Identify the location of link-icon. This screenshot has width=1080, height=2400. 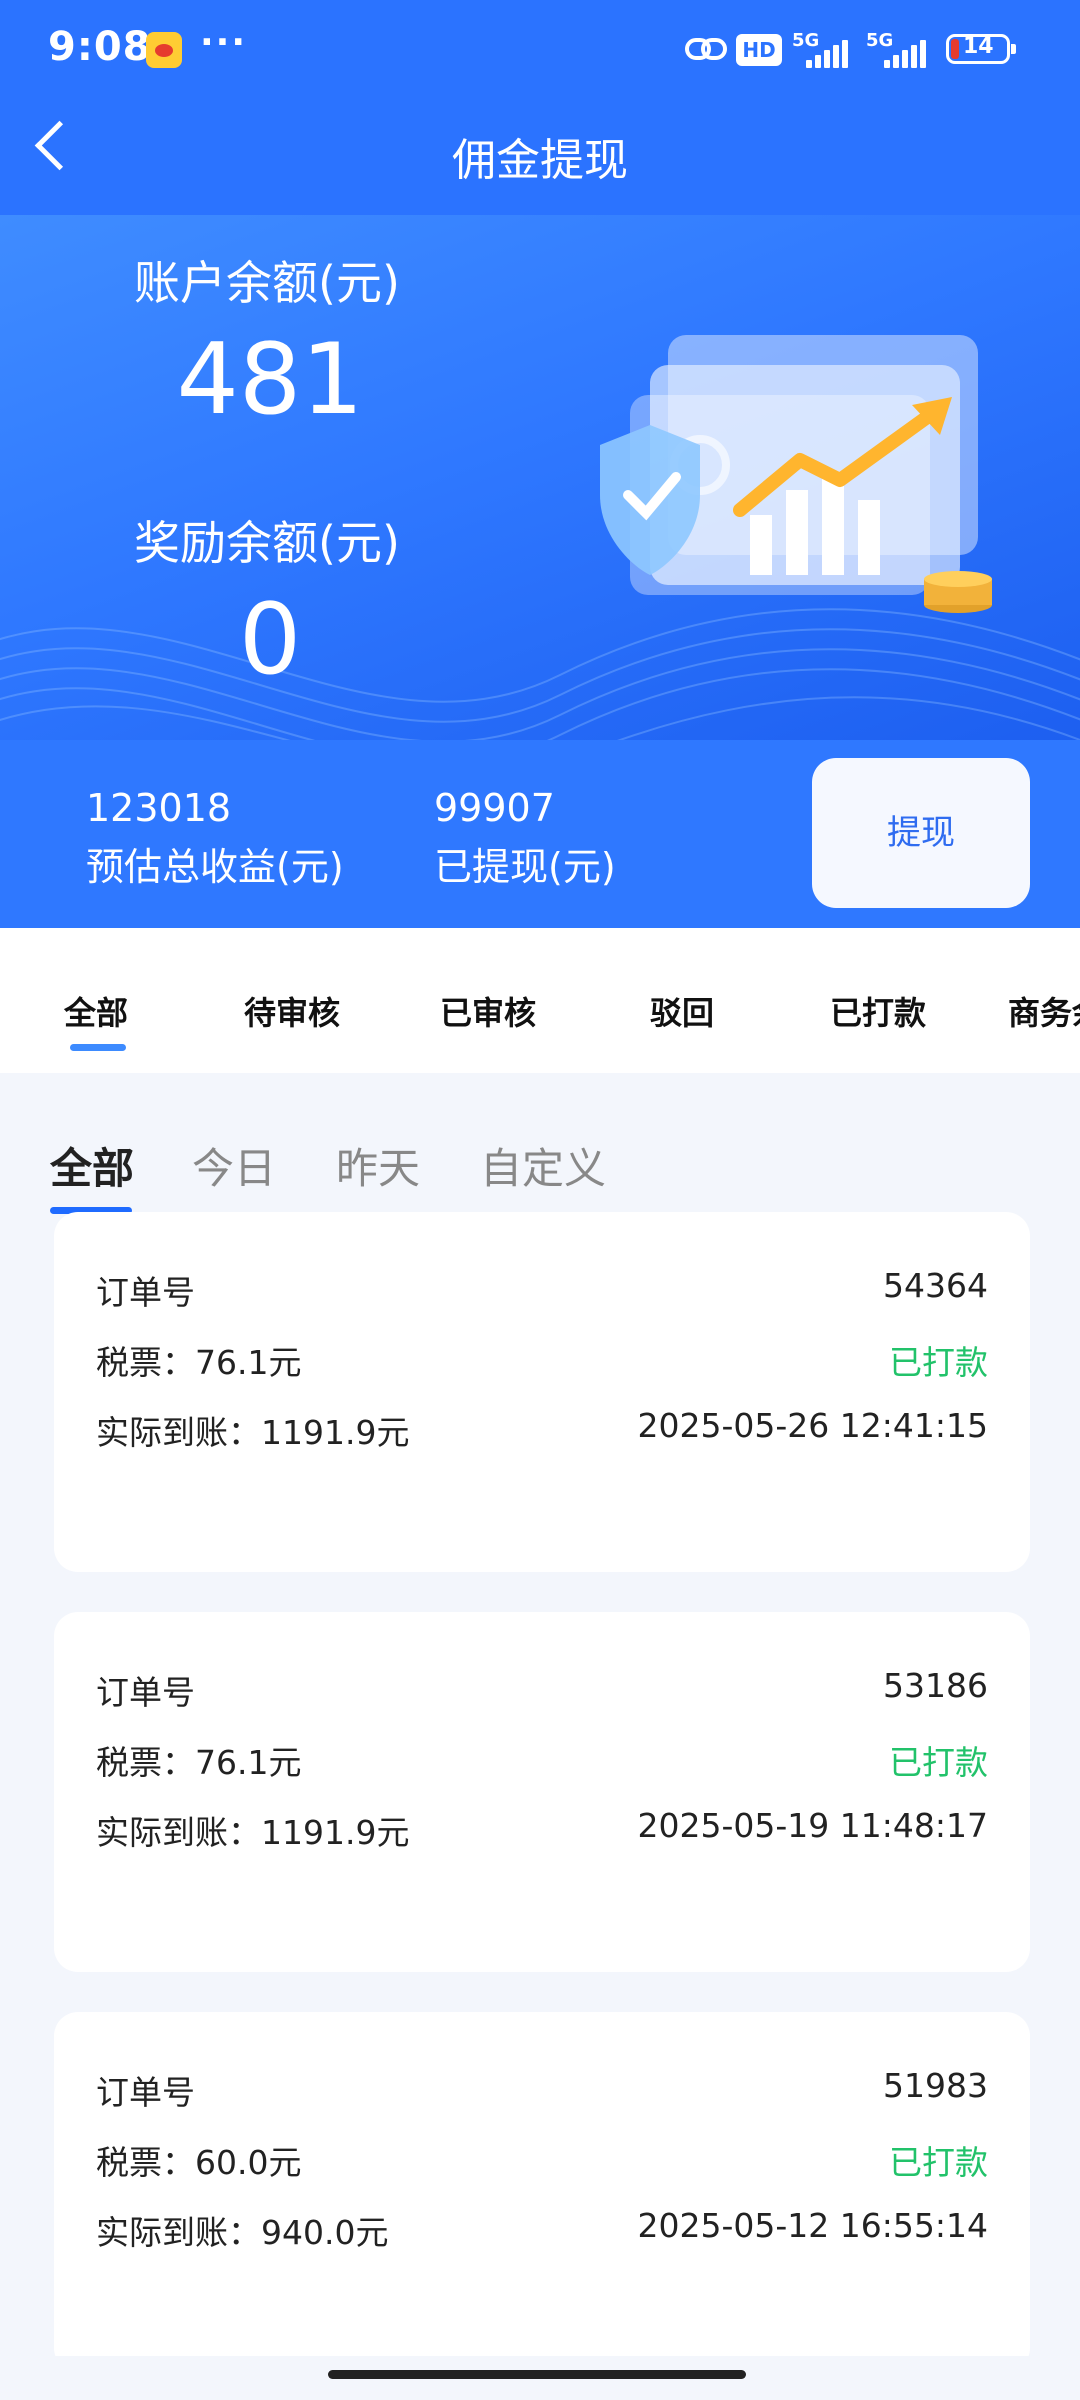
(706, 49).